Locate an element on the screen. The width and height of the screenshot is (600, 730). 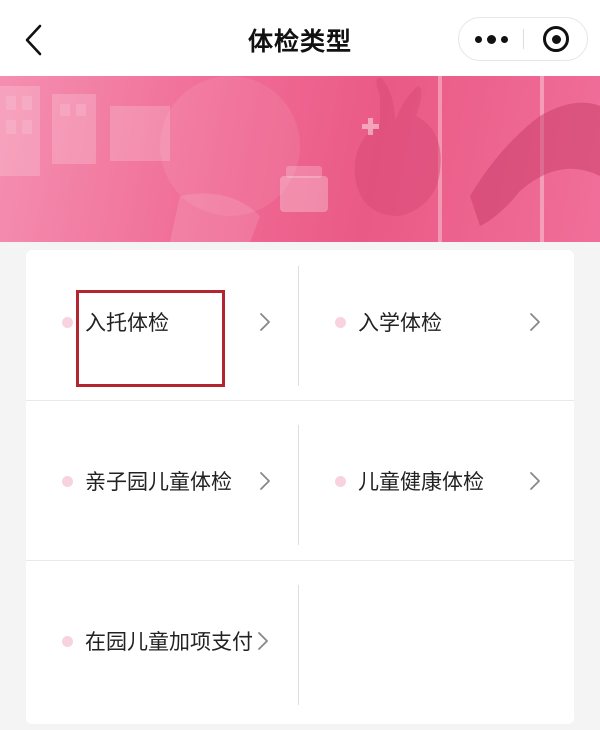
capsule-menu is located at coordinates (523, 39).